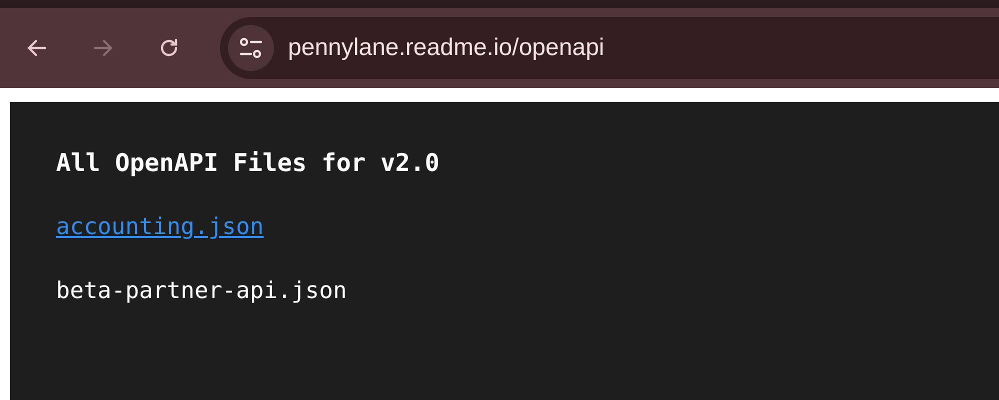  Describe the element at coordinates (609, 48) in the screenshot. I see `address-bar: pennylane.readme.io/openapi` at that location.